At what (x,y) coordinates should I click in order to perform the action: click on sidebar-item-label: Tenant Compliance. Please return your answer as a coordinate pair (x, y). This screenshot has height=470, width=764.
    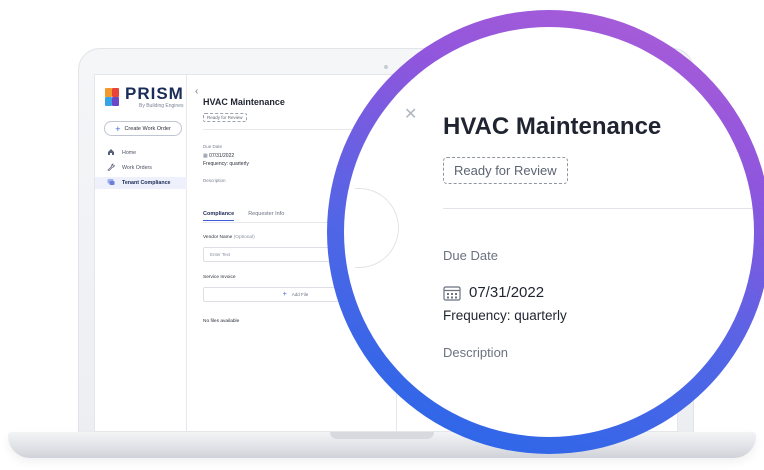
    Looking at the image, I should click on (146, 183).